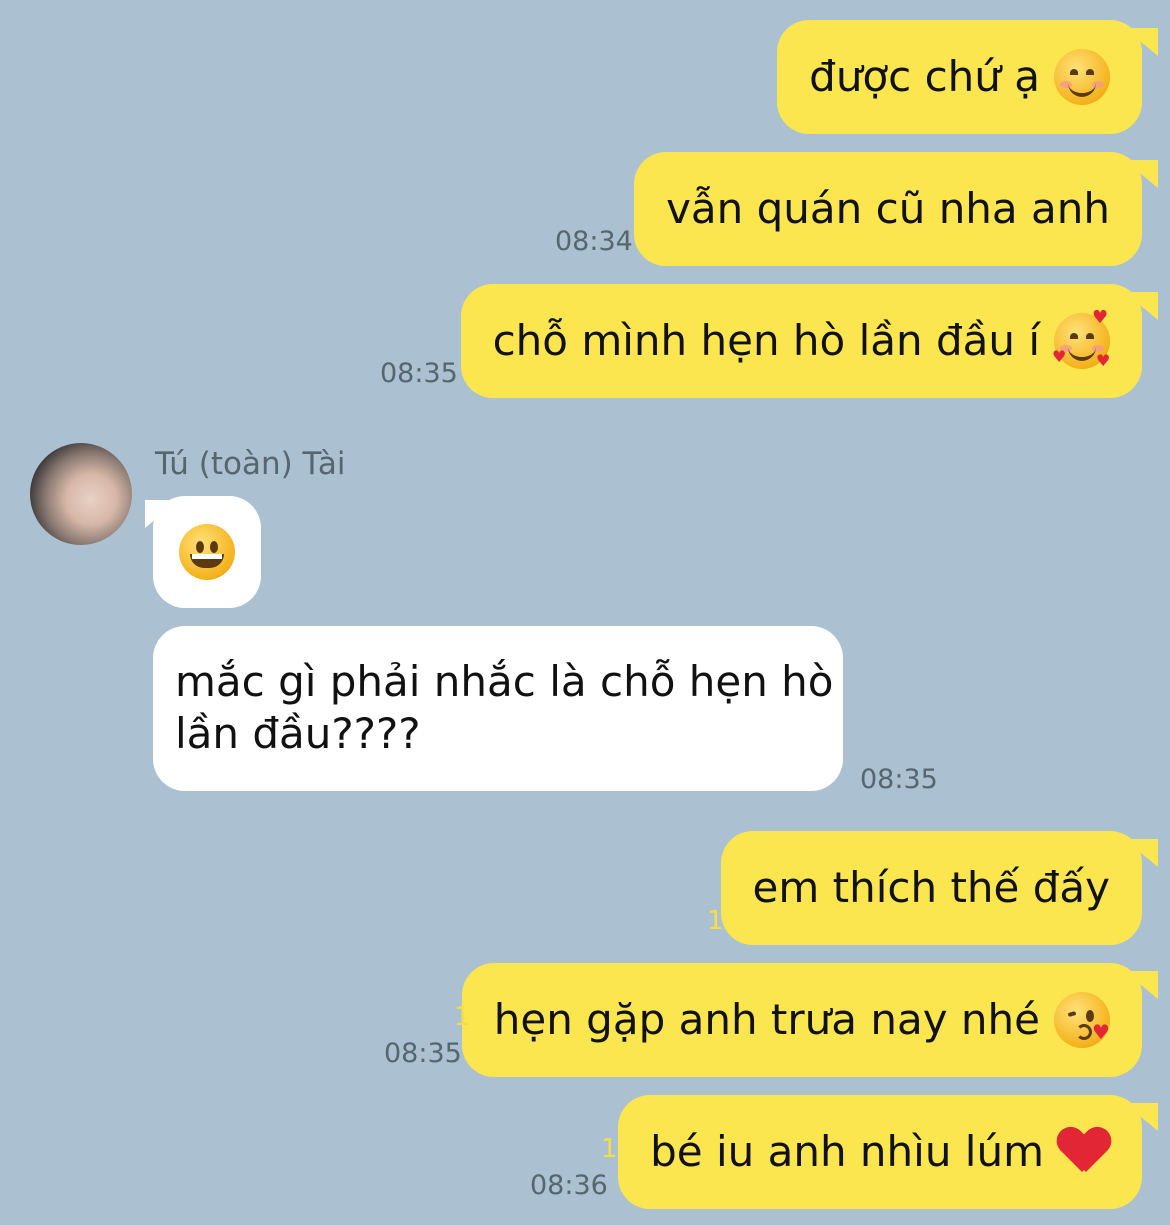 The height and width of the screenshot is (1225, 1170). What do you see at coordinates (766, 340) in the screenshot?
I see `message-text: chỗ mình hẹn hò lần đầu í` at bounding box center [766, 340].